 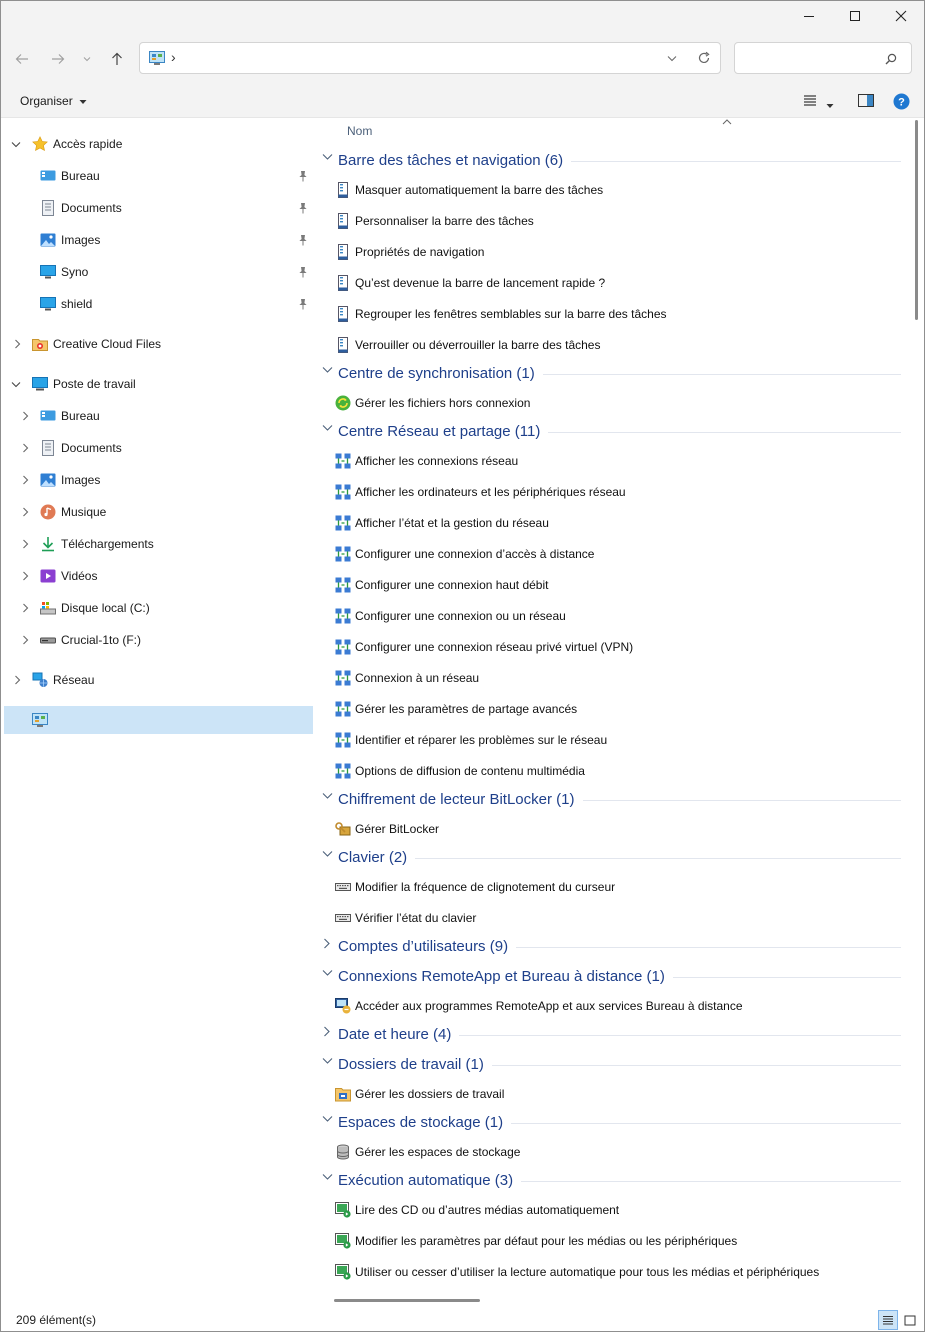 What do you see at coordinates (613, 1094) in the screenshot?
I see `list-item: Gérer les dossiers de travail` at bounding box center [613, 1094].